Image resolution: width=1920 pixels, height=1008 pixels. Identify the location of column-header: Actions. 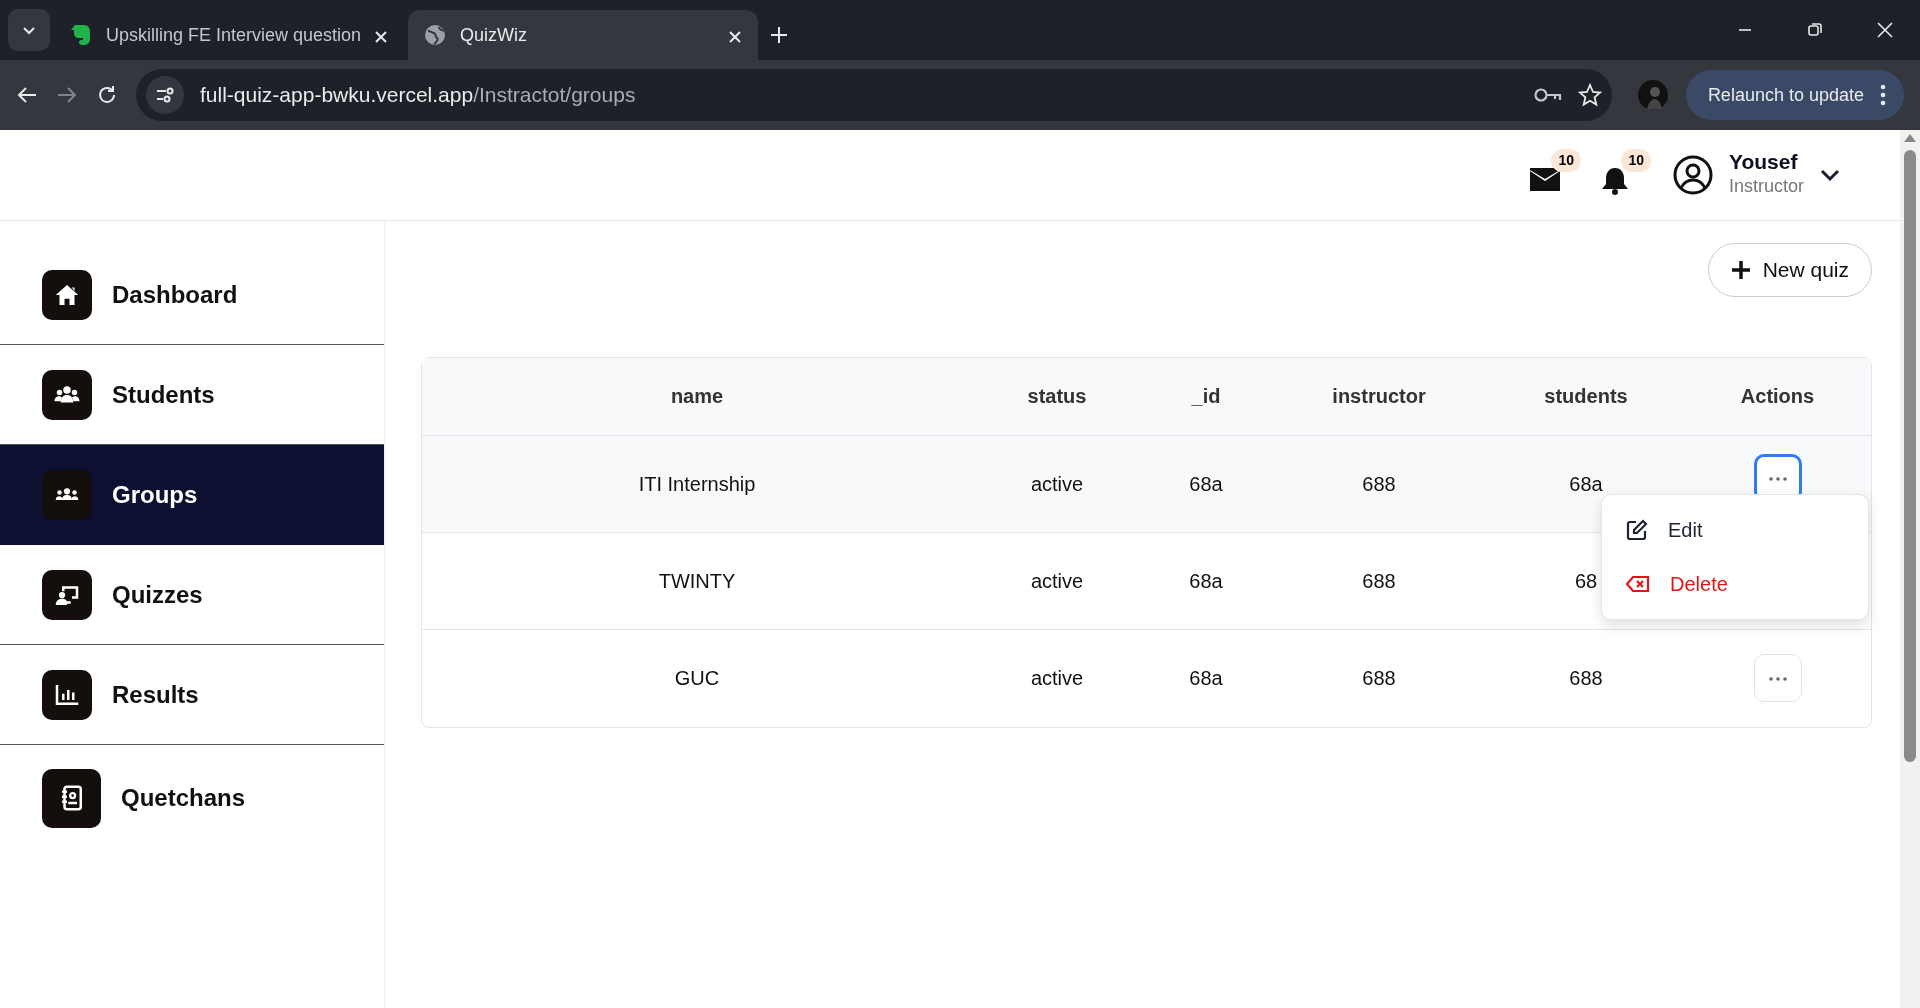
(1777, 396).